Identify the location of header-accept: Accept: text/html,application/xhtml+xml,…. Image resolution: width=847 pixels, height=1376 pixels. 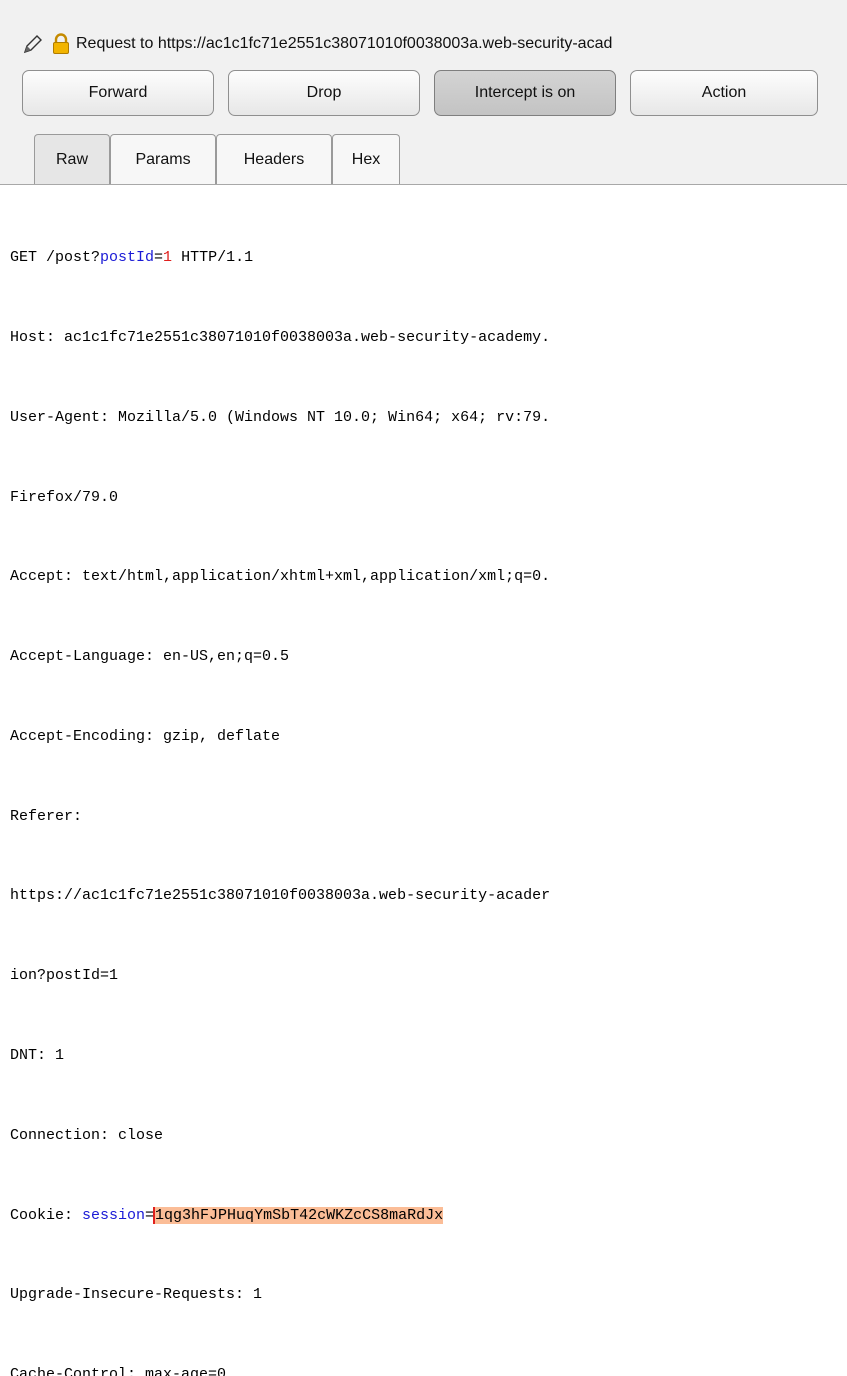
(280, 577).